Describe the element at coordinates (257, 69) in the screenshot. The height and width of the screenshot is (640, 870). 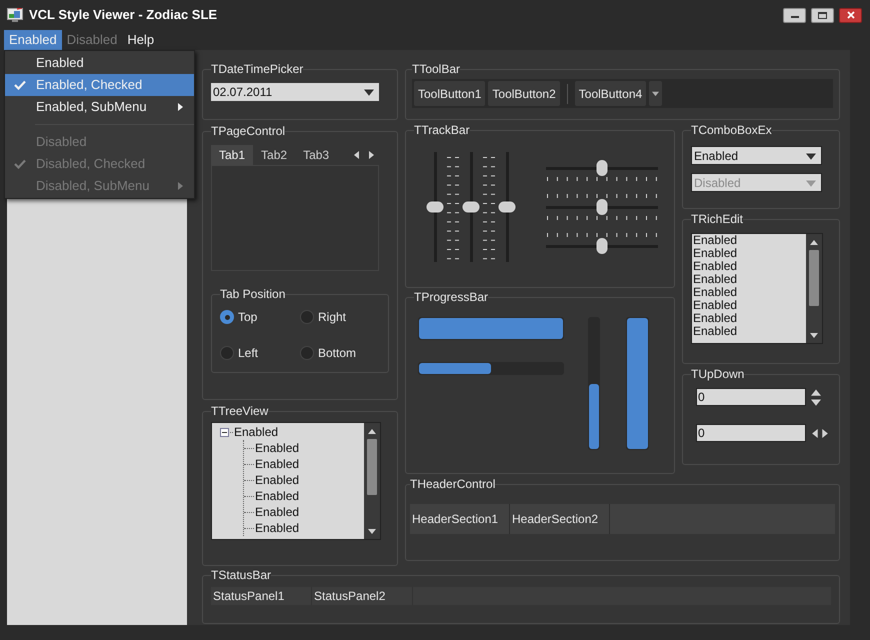
I see `group-title: TDateTimePicker` at that location.